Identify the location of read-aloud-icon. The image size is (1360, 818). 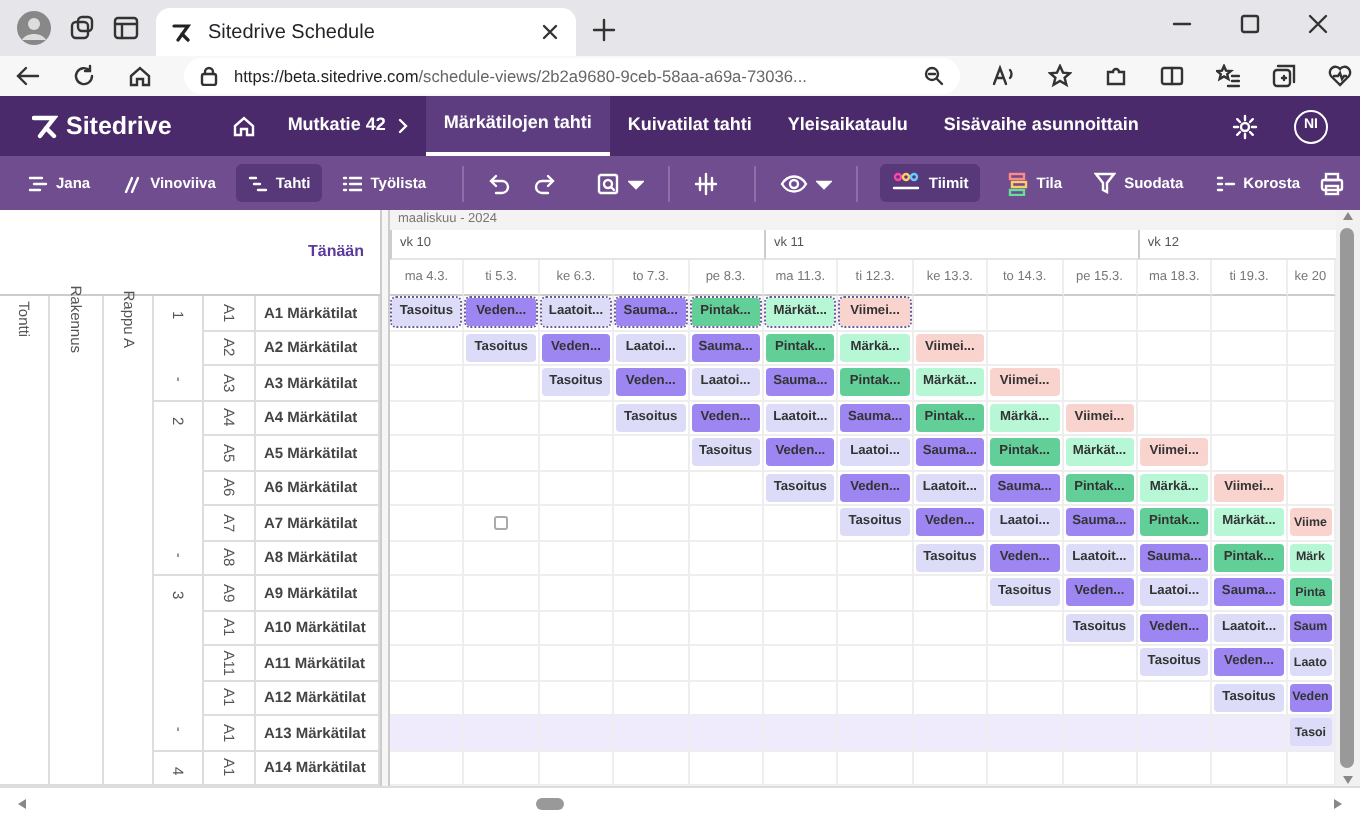
(1004, 76).